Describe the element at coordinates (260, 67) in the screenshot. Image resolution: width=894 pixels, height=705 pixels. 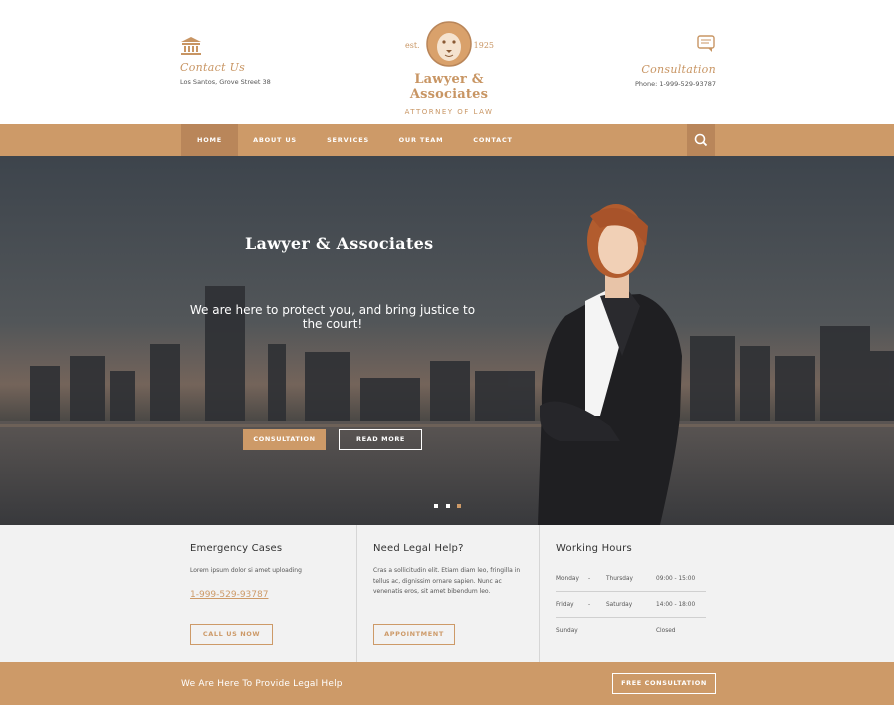
I see `contact-title: Contact Us` at that location.